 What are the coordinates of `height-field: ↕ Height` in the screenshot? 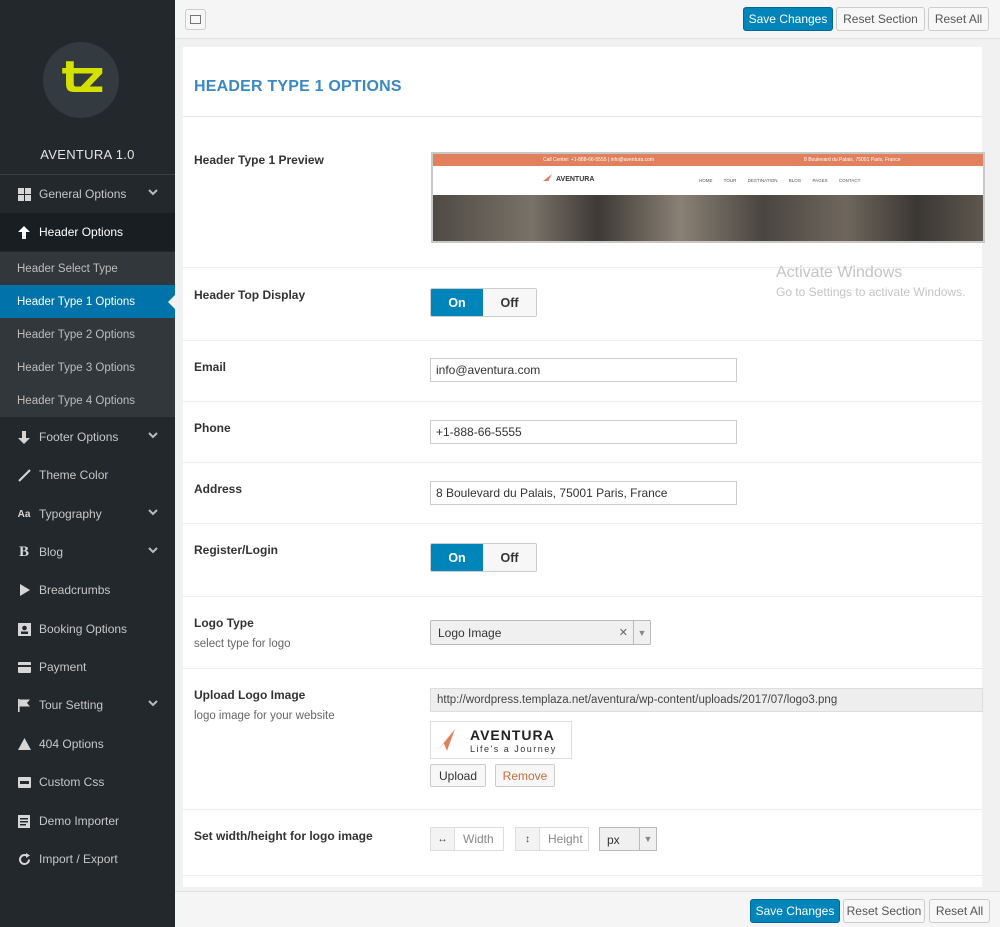 It's located at (552, 839).